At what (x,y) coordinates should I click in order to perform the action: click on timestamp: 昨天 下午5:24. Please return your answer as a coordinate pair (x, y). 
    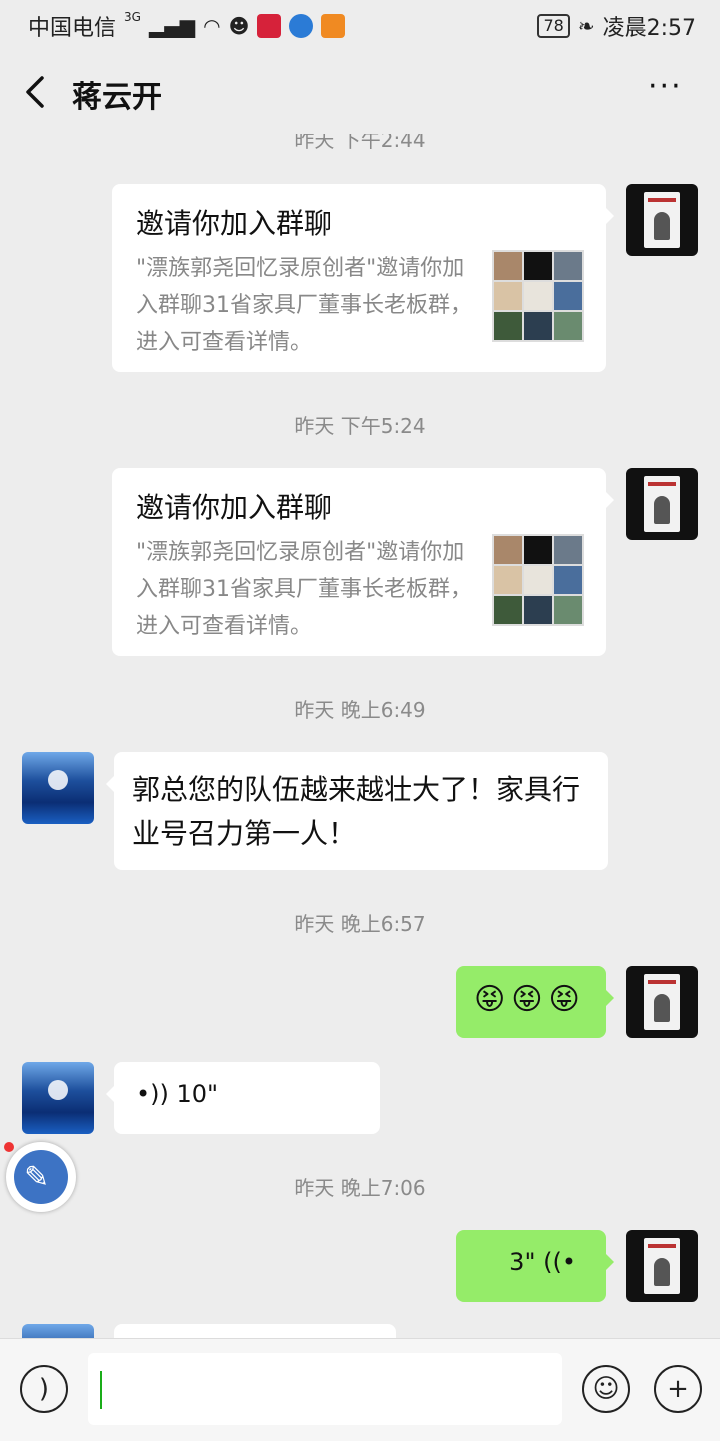
    Looking at the image, I should click on (360, 426).